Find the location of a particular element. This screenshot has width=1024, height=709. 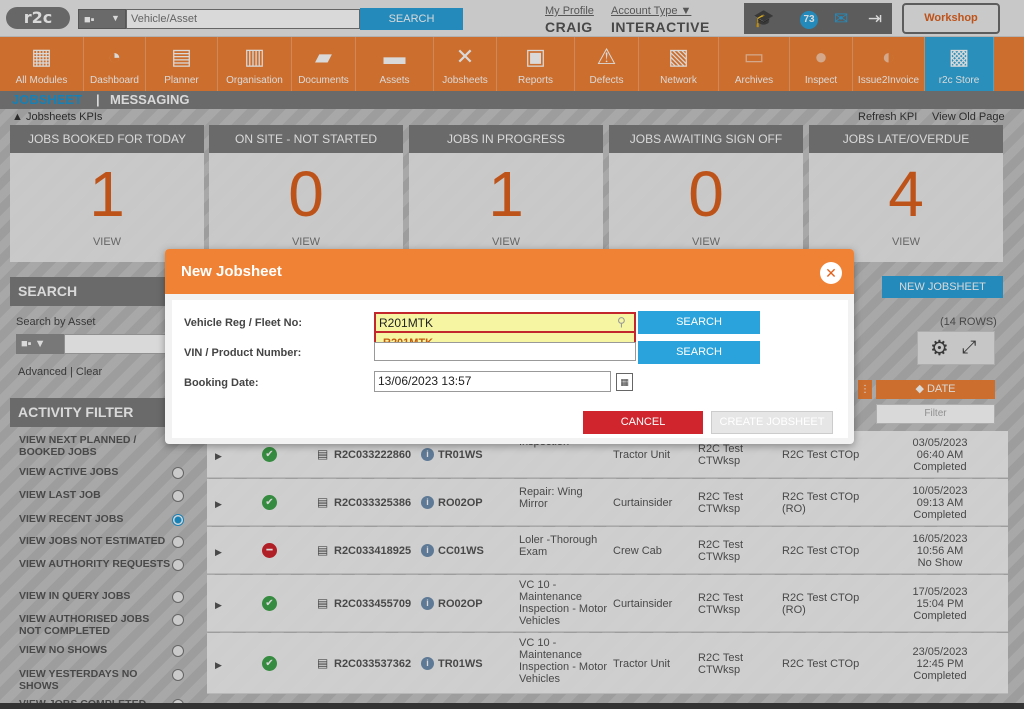

vin-input is located at coordinates (505, 351).